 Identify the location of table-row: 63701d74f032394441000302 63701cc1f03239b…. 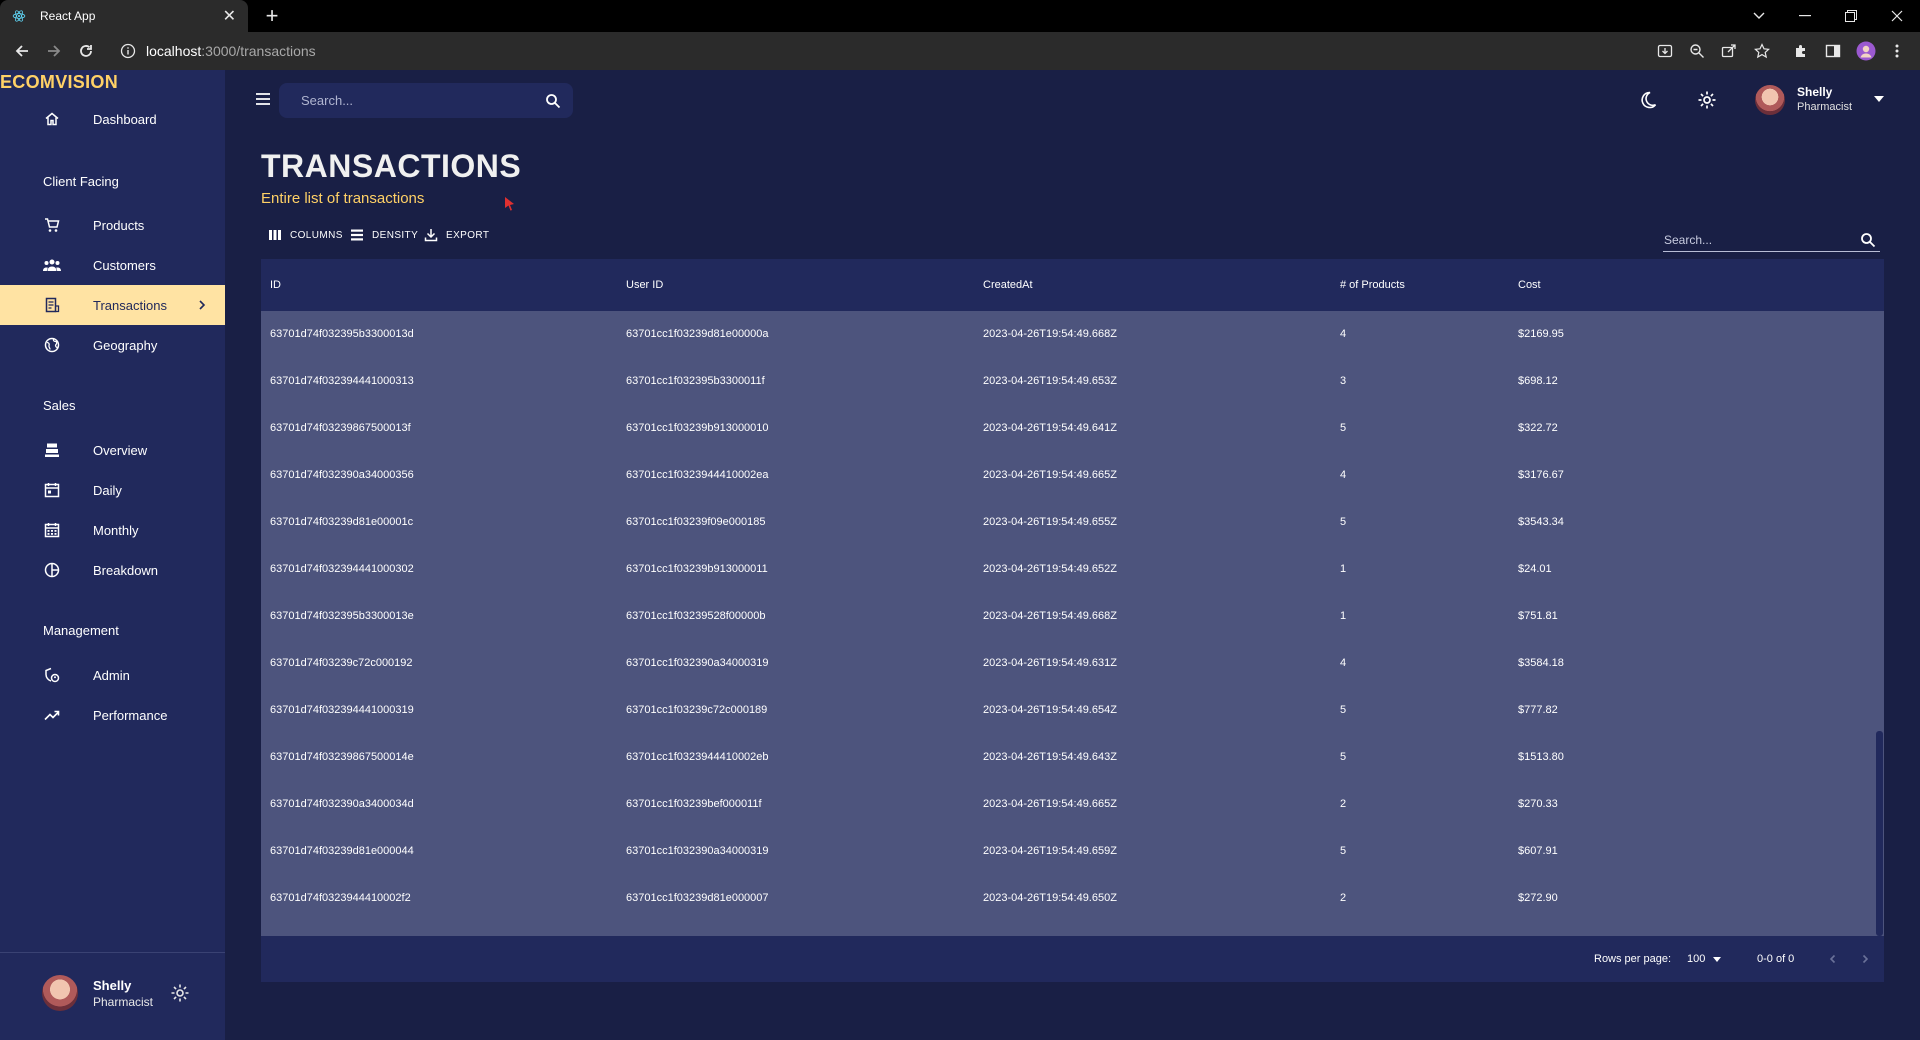
(1068, 569).